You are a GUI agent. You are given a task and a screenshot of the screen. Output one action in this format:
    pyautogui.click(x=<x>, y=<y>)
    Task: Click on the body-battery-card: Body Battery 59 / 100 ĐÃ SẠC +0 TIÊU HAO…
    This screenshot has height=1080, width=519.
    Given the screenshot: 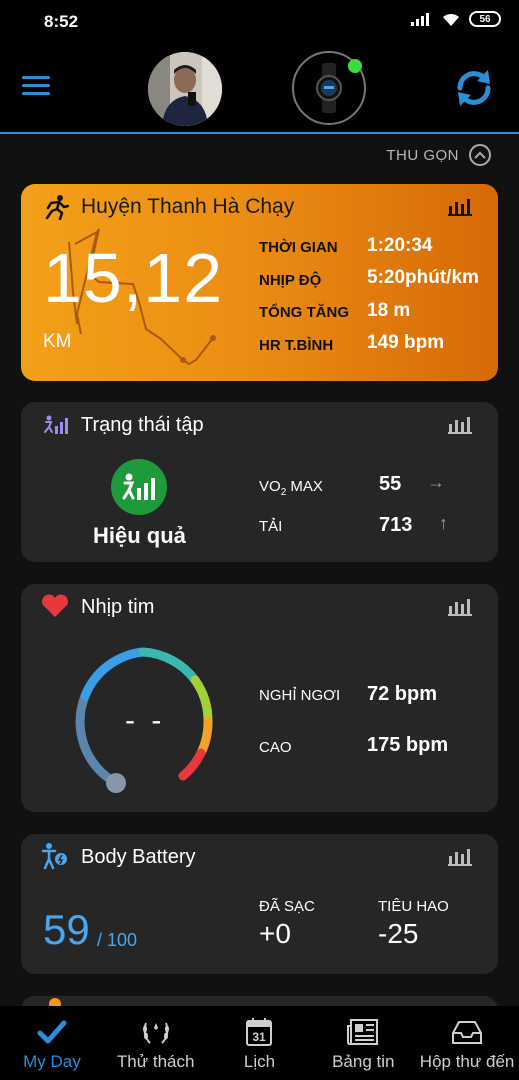 What is the action you would take?
    pyautogui.click(x=259, y=904)
    